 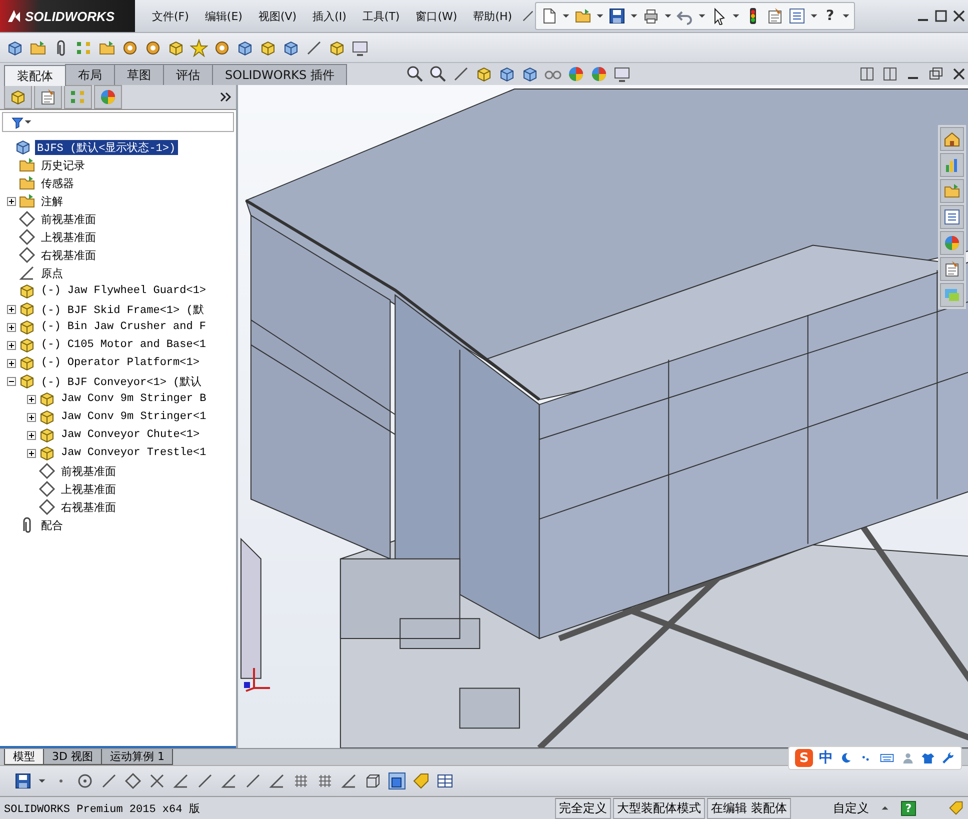 I want to click on tree-item: 配合, so click(x=52, y=525).